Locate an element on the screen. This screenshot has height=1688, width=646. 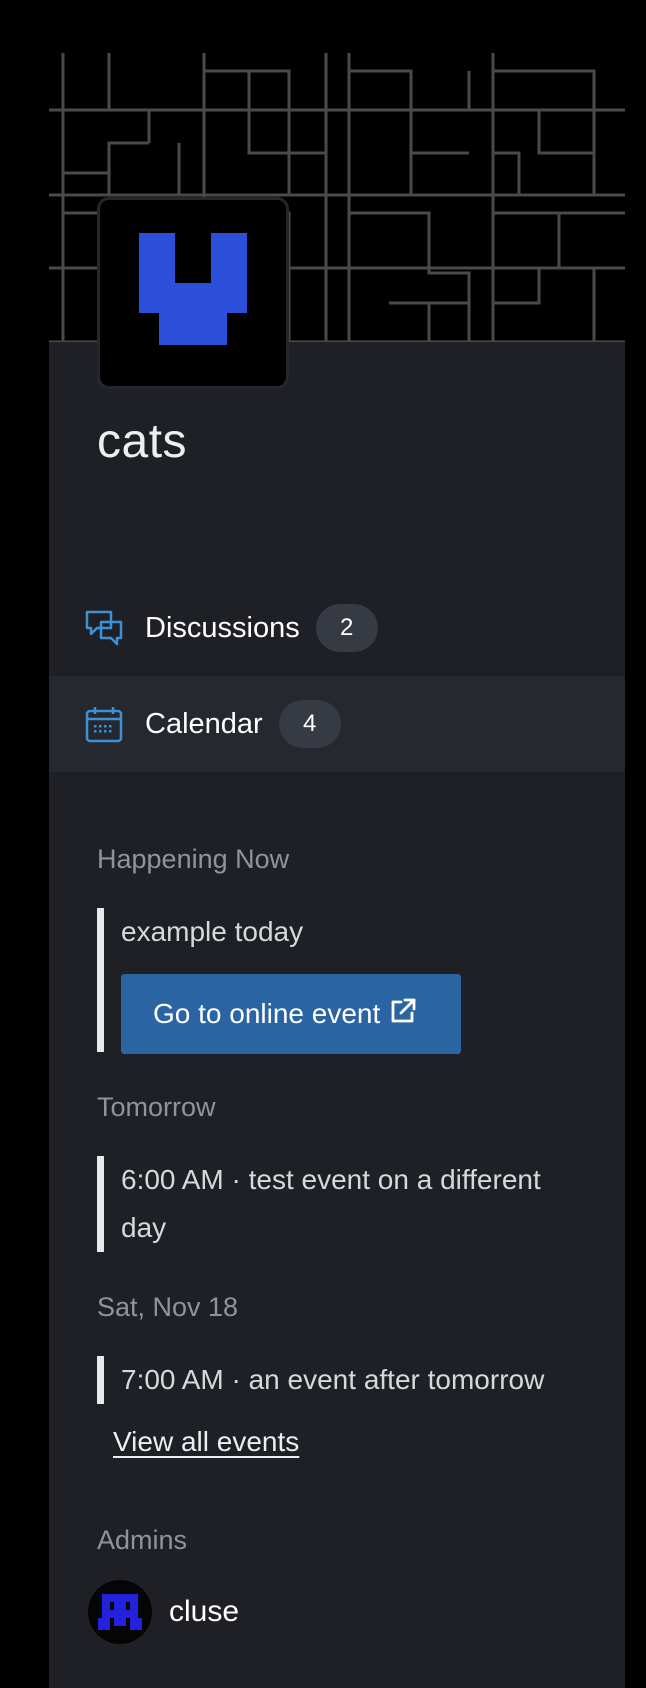
sat-nov-18-heading: Sat, Nov 18 is located at coordinates (168, 1307).